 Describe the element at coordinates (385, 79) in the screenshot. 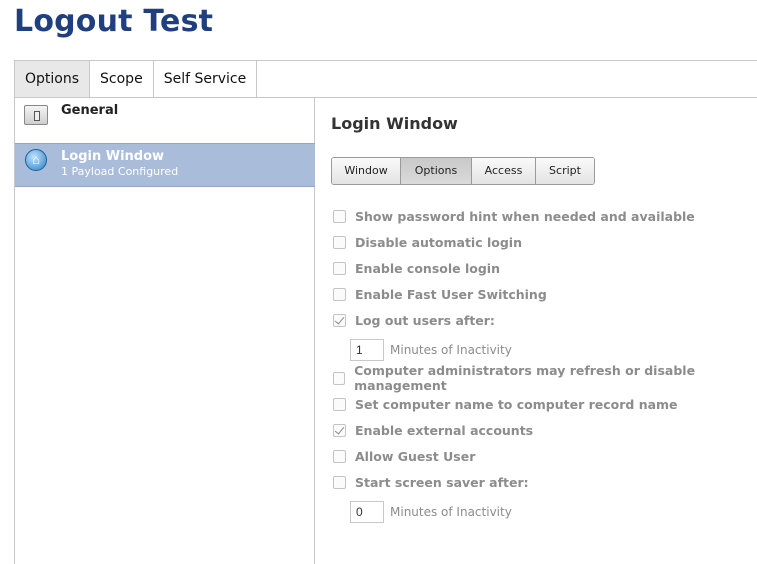

I see `top-tab-bar: Options Scope Self Service` at that location.